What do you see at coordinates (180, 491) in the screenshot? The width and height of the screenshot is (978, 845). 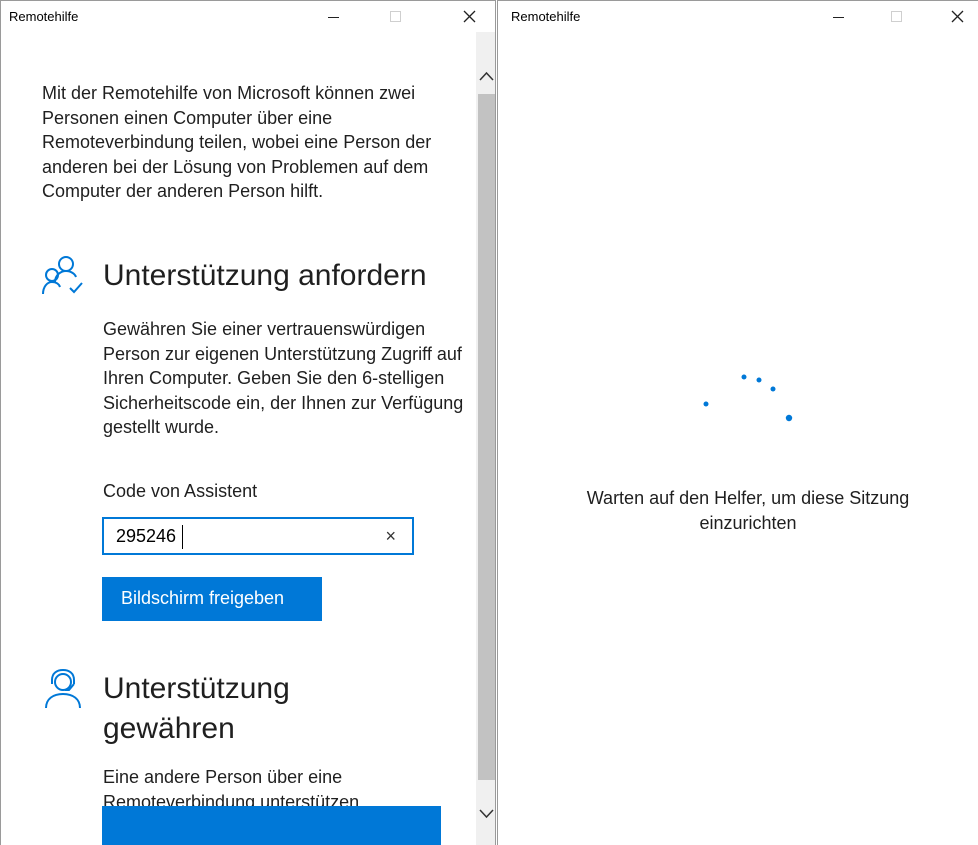 I see `code-label: Code von Assistent` at bounding box center [180, 491].